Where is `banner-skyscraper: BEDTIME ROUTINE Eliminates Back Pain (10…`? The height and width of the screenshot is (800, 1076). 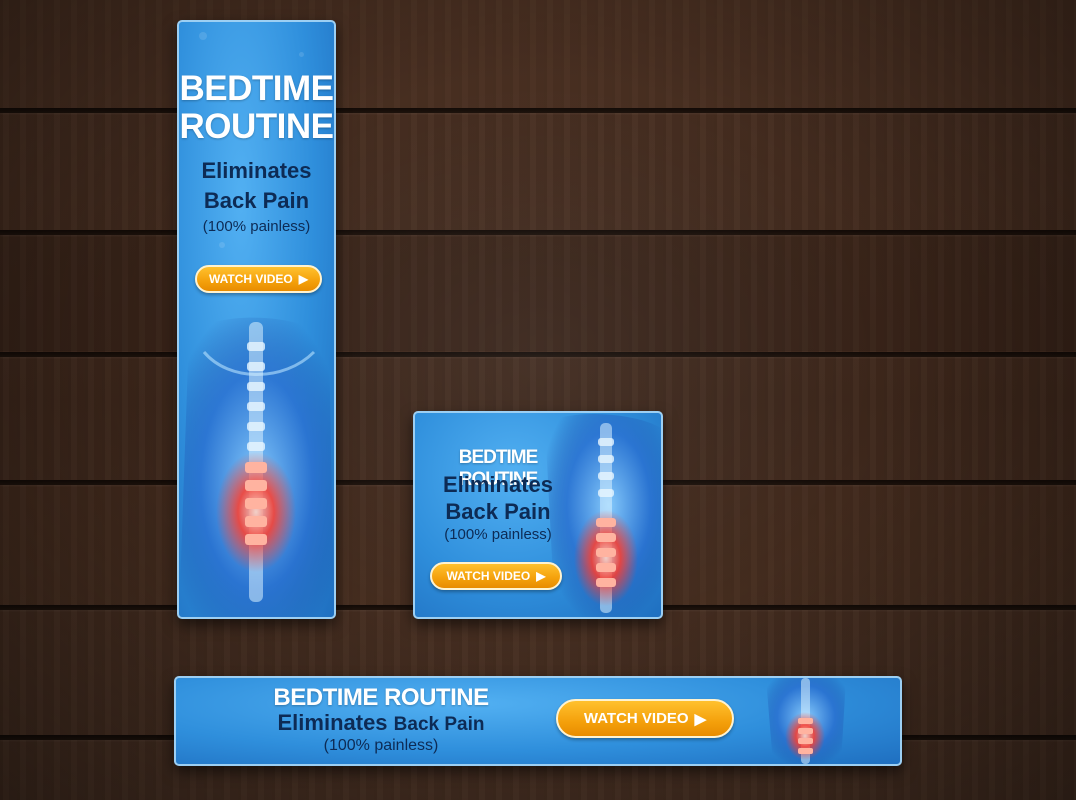
banner-skyscraper: BEDTIME ROUTINE Eliminates Back Pain (10… is located at coordinates (256, 319).